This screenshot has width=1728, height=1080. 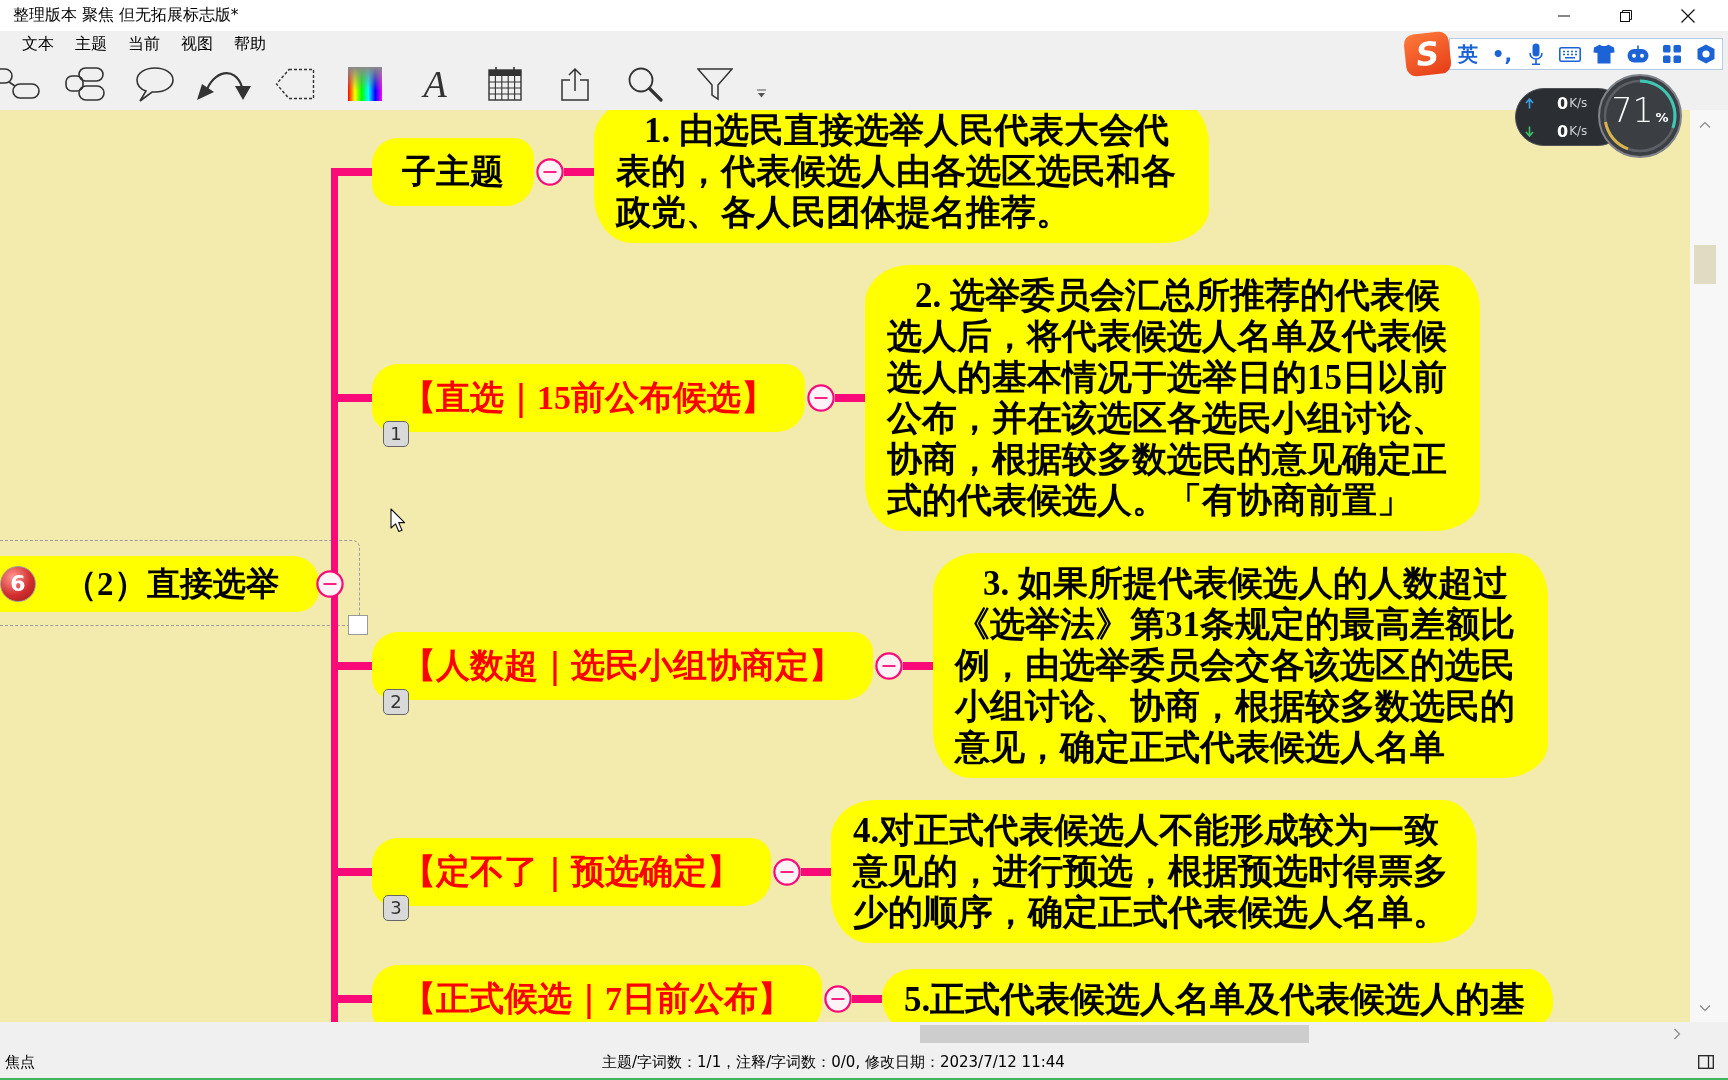 I want to click on topic-node: 【正式候选｜7日前公布】, so click(x=597, y=993).